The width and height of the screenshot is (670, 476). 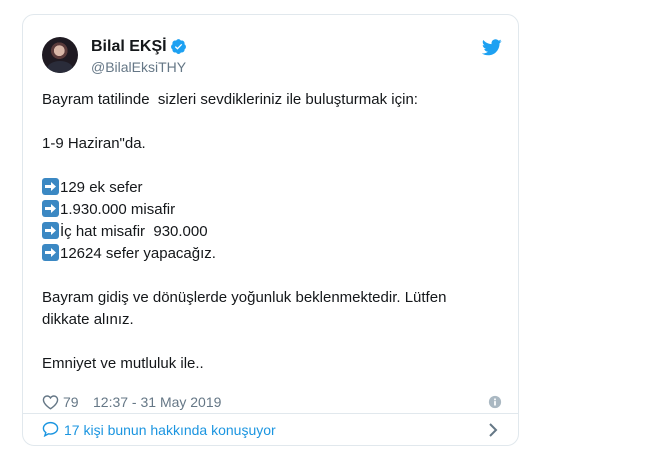 What do you see at coordinates (50, 402) in the screenshot?
I see `heart-icon` at bounding box center [50, 402].